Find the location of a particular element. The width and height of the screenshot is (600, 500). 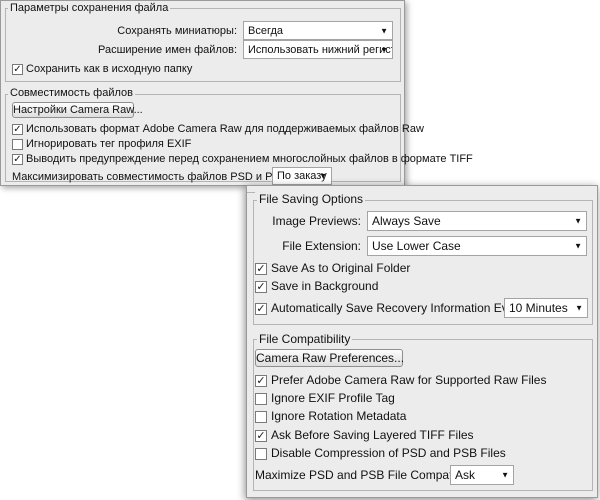

ask-layered-tiff-label-en: Ask Before Saving Layered TIFF Files is located at coordinates (372, 435).